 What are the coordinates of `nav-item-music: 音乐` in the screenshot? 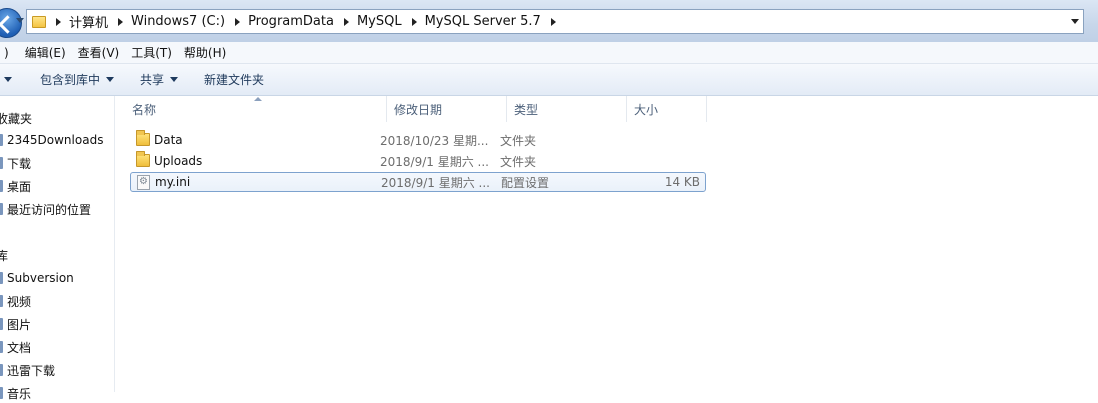 It's located at (15, 393).